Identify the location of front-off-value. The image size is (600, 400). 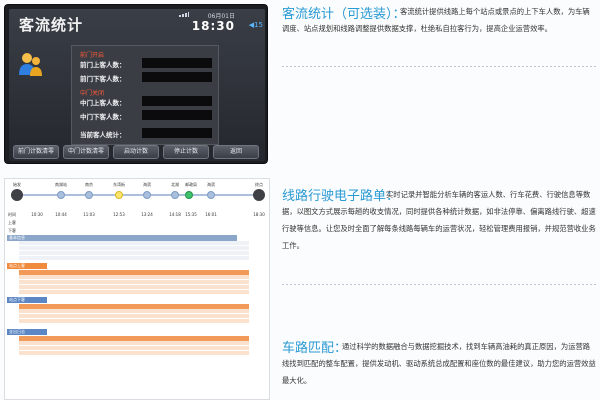
(177, 77).